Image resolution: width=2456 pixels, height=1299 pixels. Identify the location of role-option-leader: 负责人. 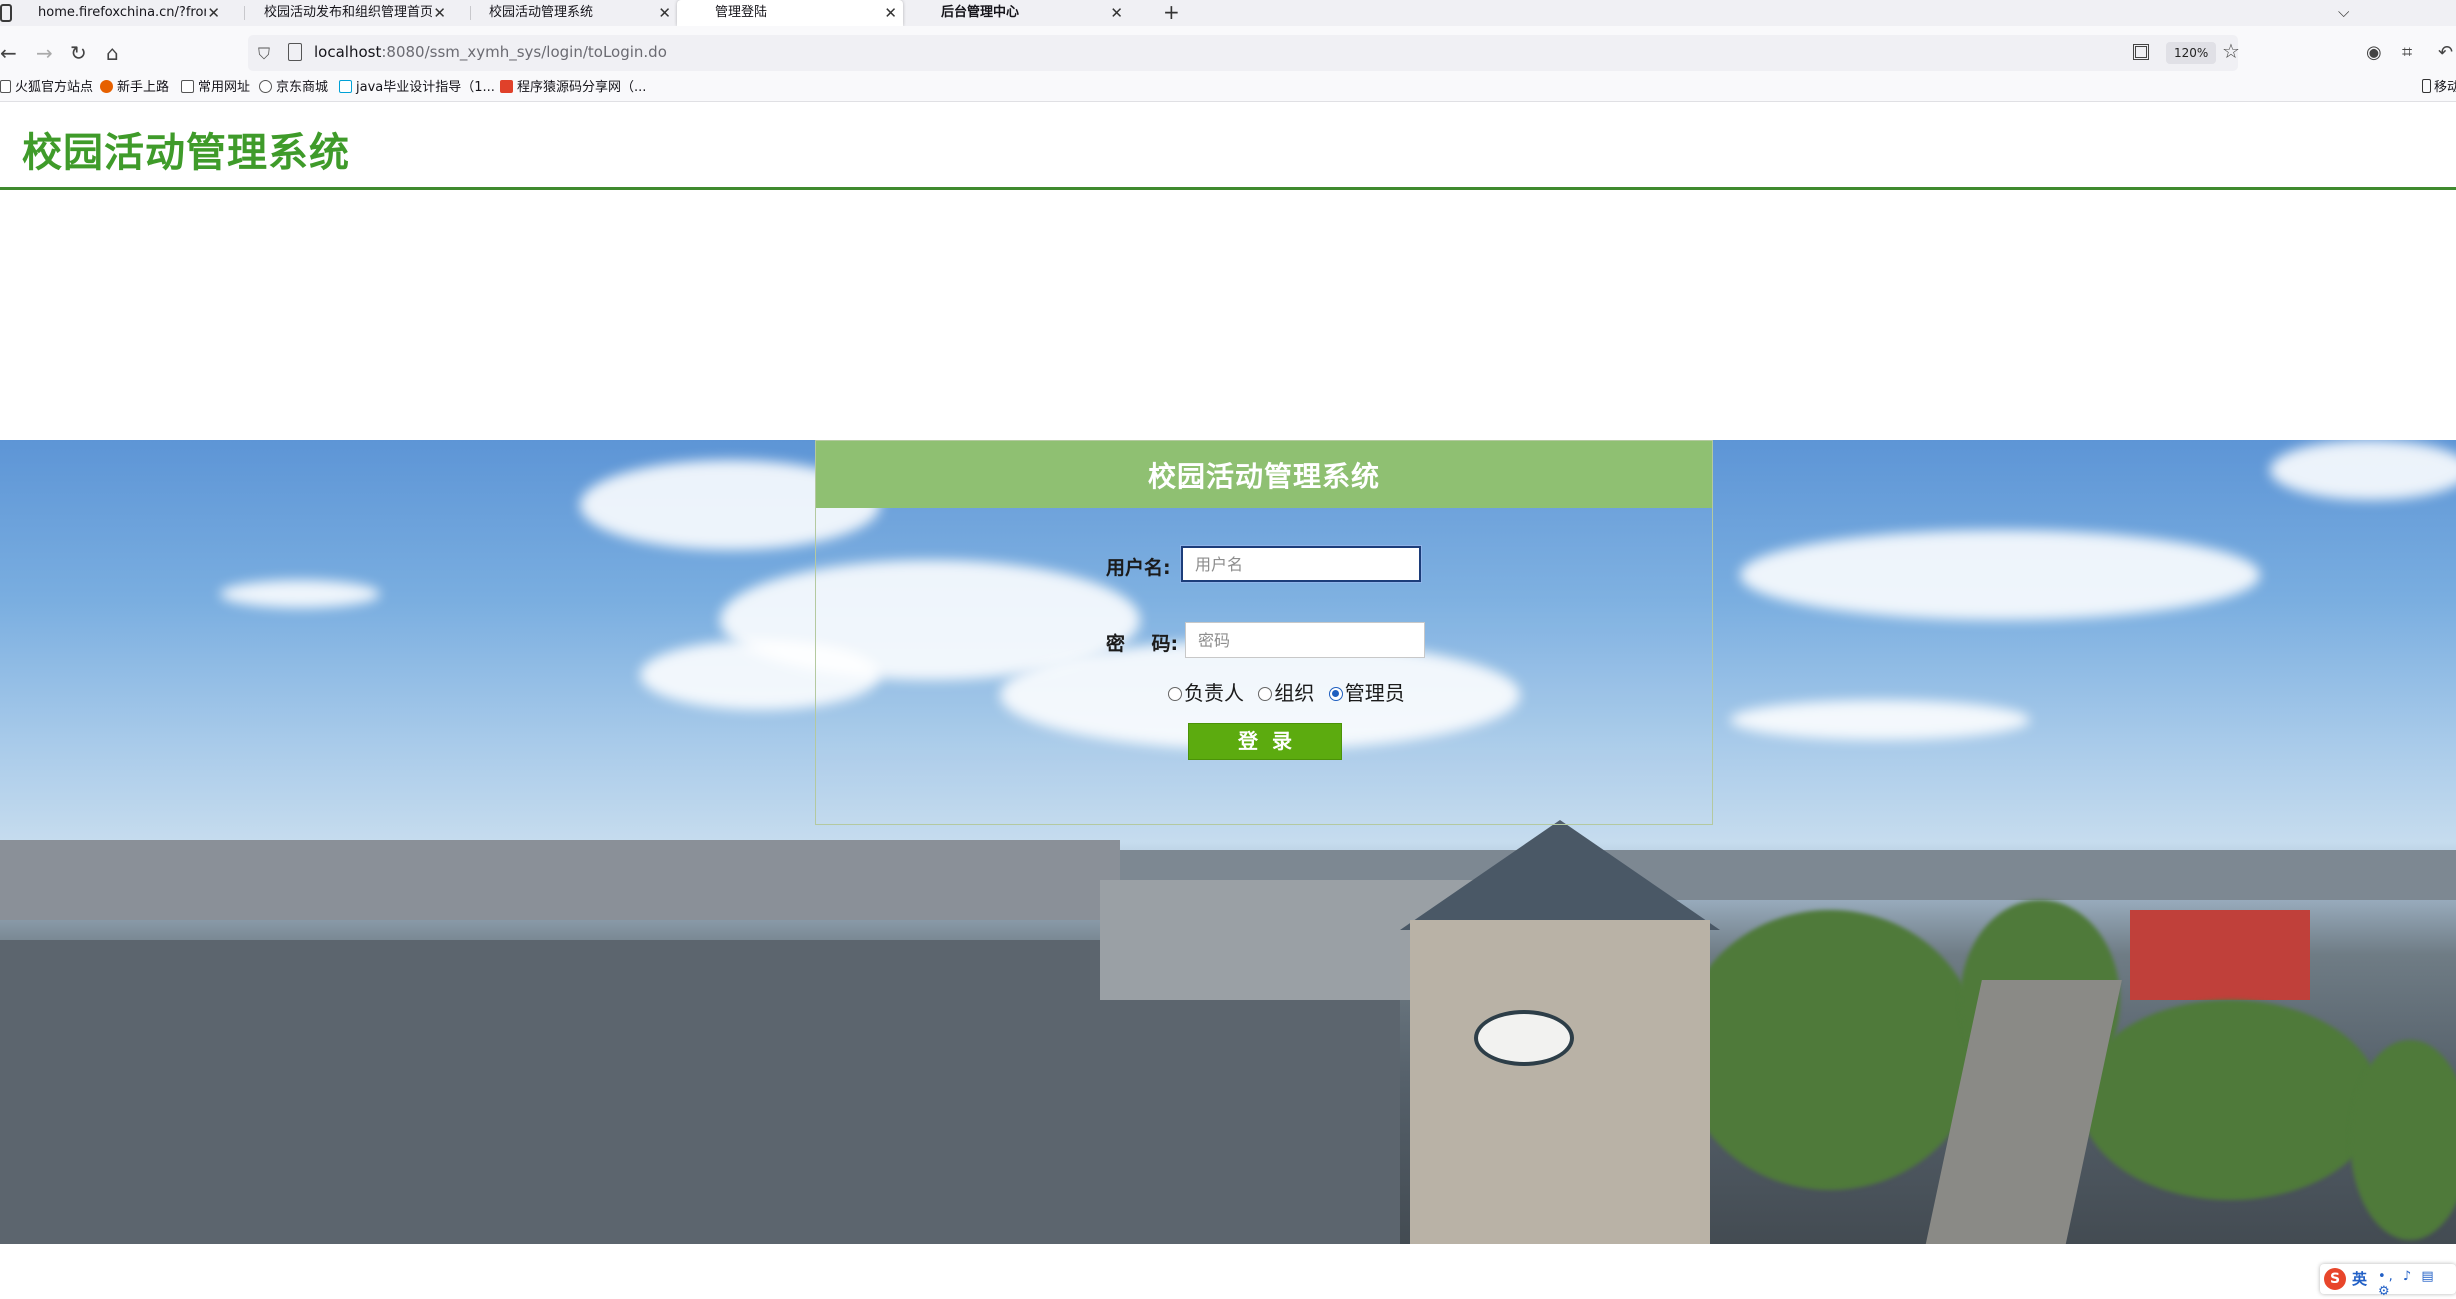
(1206, 691).